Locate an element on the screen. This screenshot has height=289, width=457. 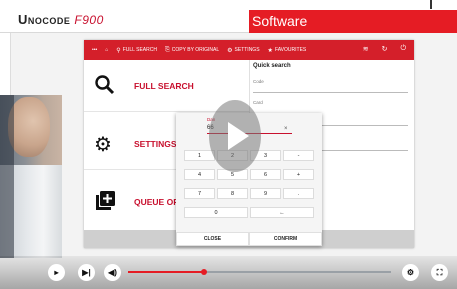
presenter-shadow is located at coordinates (7, 176).